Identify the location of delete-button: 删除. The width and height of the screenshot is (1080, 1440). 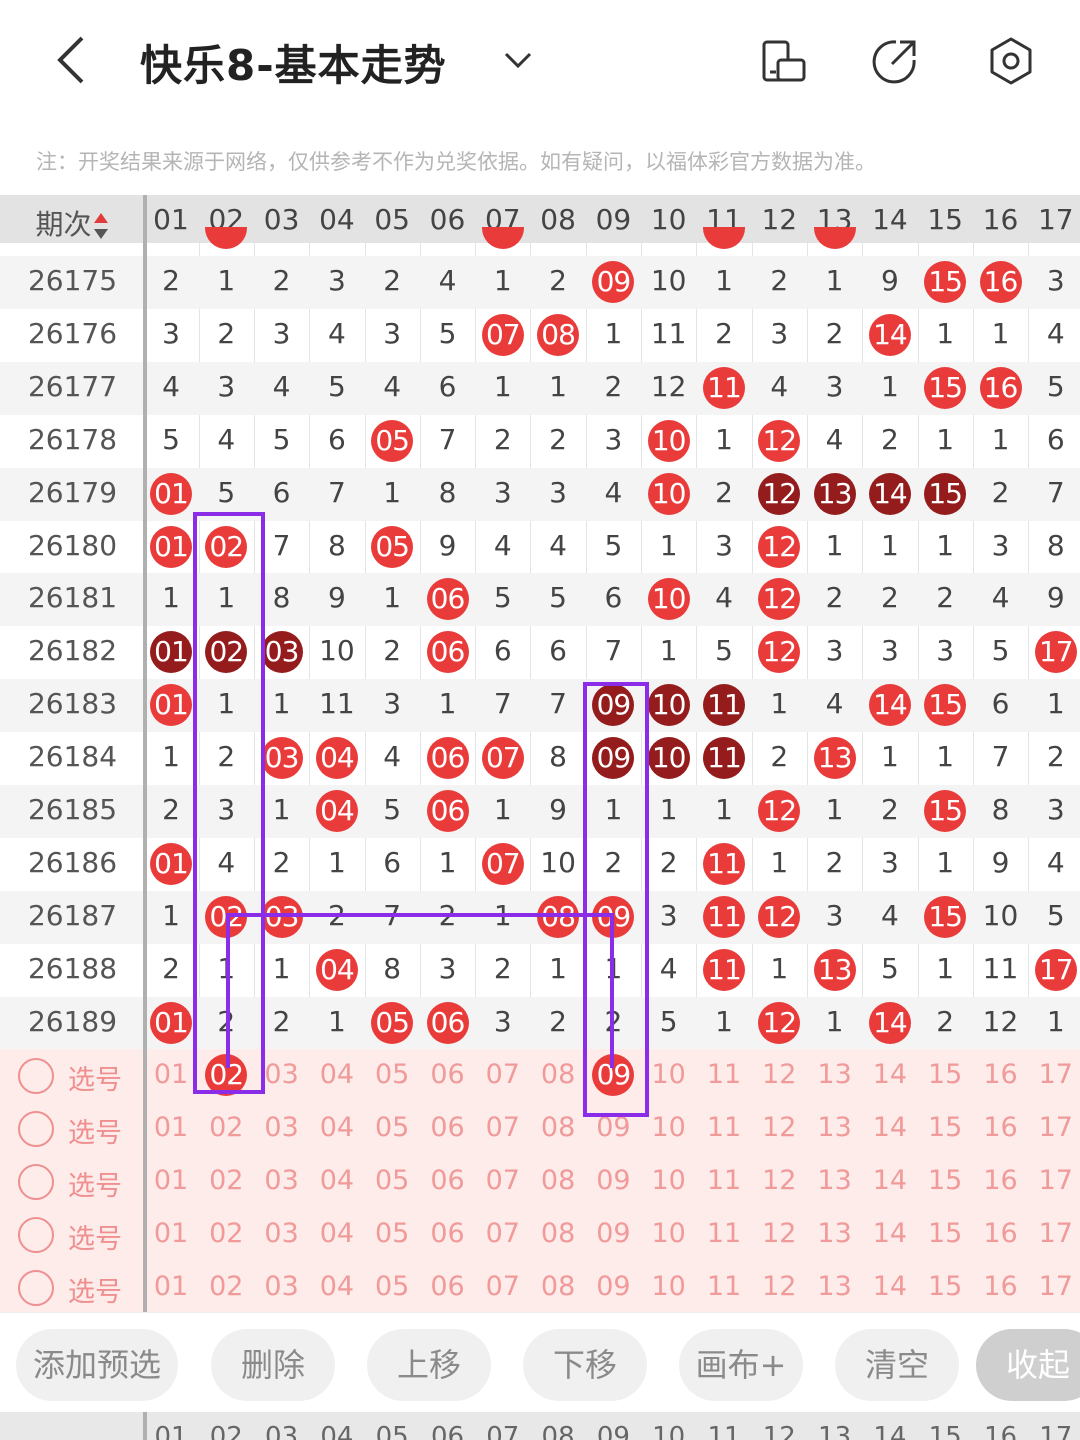
(273, 1365).